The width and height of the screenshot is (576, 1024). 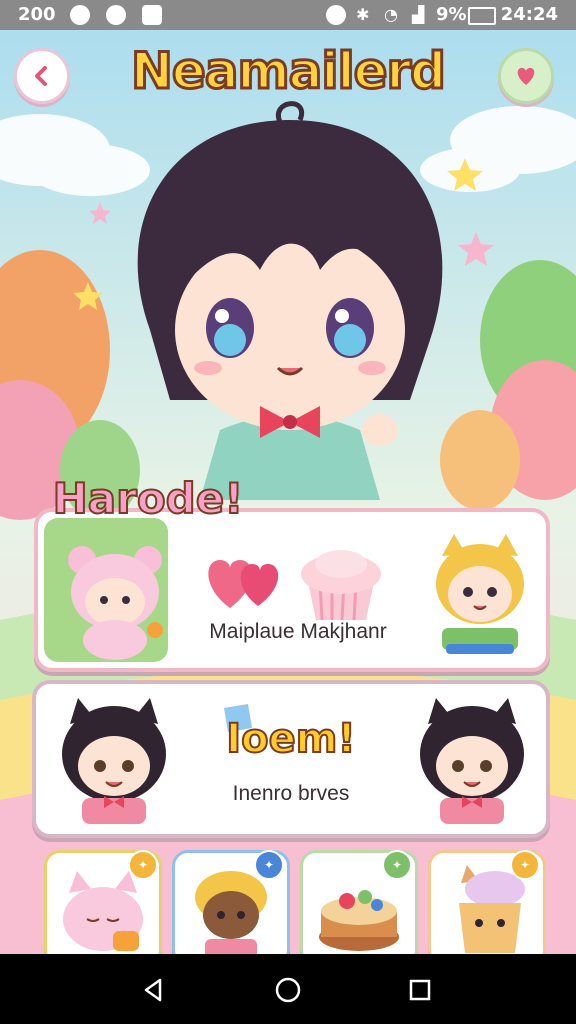 I want to click on triangle-back-icon, so click(x=153, y=990).